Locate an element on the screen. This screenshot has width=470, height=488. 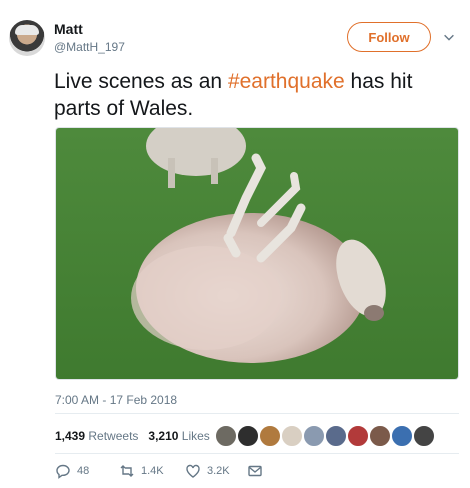
reply-icon is located at coordinates (63, 471).